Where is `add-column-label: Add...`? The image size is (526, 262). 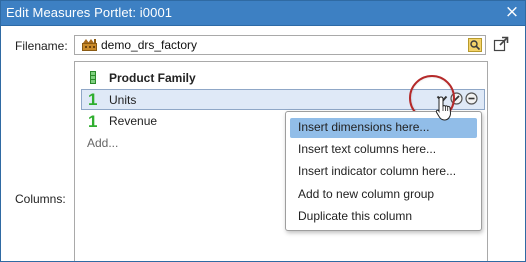
add-column-label: Add... is located at coordinates (103, 143).